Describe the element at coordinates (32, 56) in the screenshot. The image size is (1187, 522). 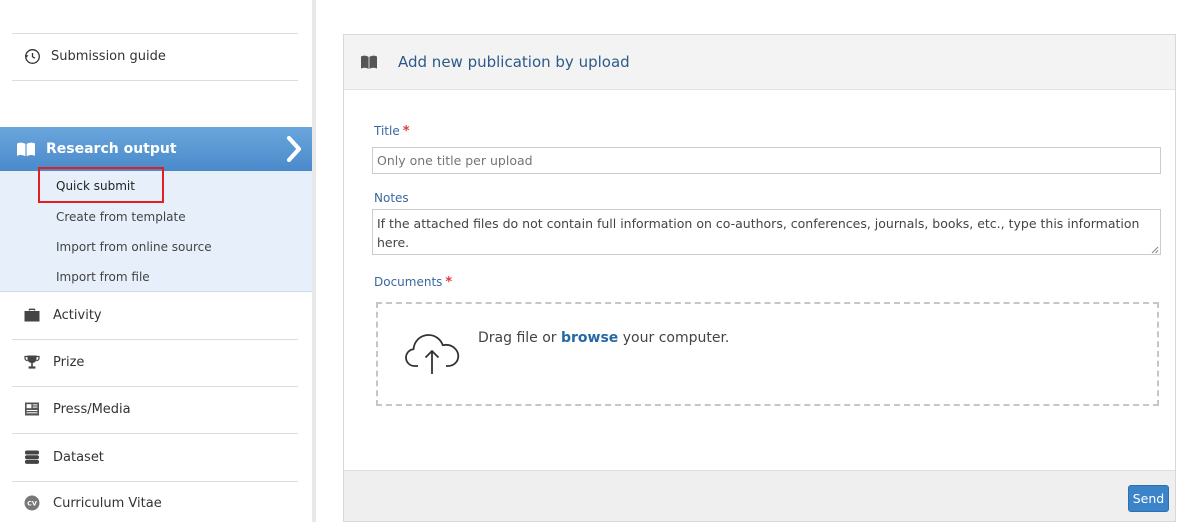
I see `history-icon` at that location.